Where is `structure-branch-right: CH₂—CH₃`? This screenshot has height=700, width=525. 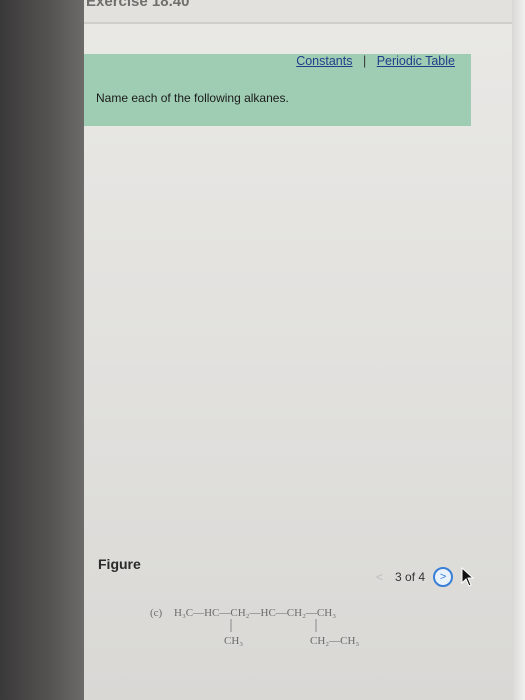
structure-branch-right: CH₂—CH₃ is located at coordinates (334, 641).